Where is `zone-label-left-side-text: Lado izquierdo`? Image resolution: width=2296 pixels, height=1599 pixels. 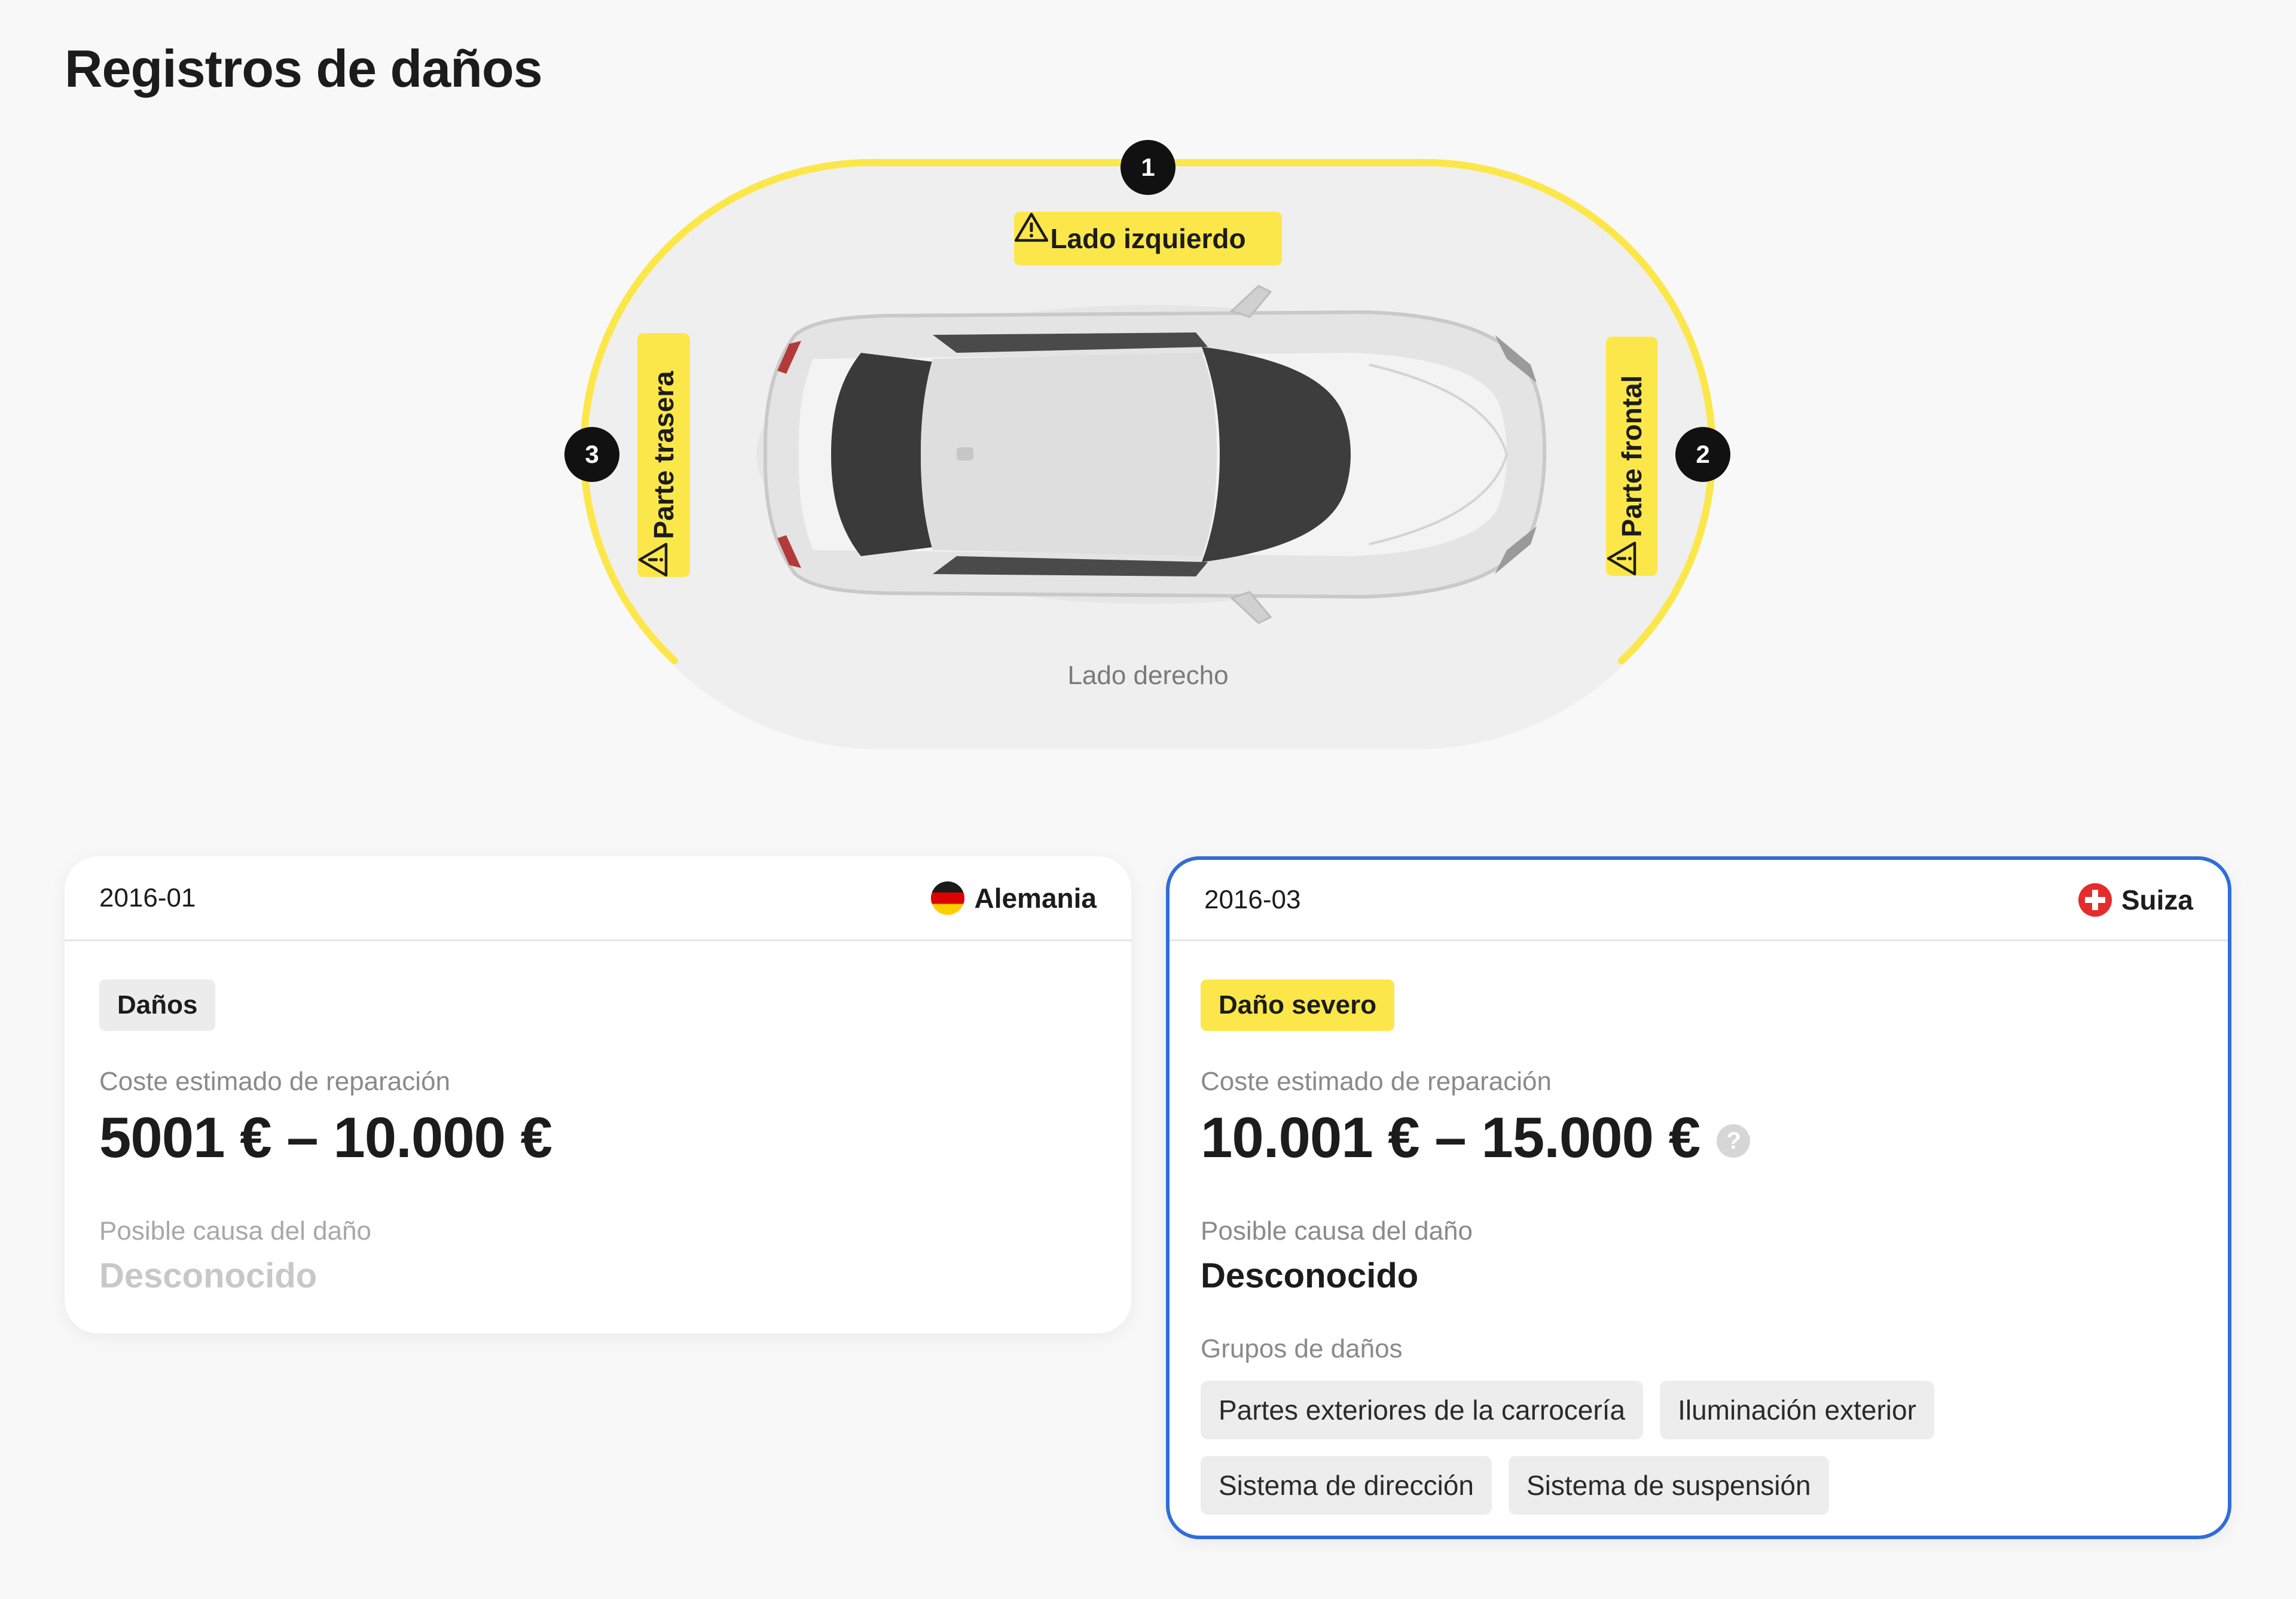 zone-label-left-side-text: Lado izquierdo is located at coordinates (1148, 238).